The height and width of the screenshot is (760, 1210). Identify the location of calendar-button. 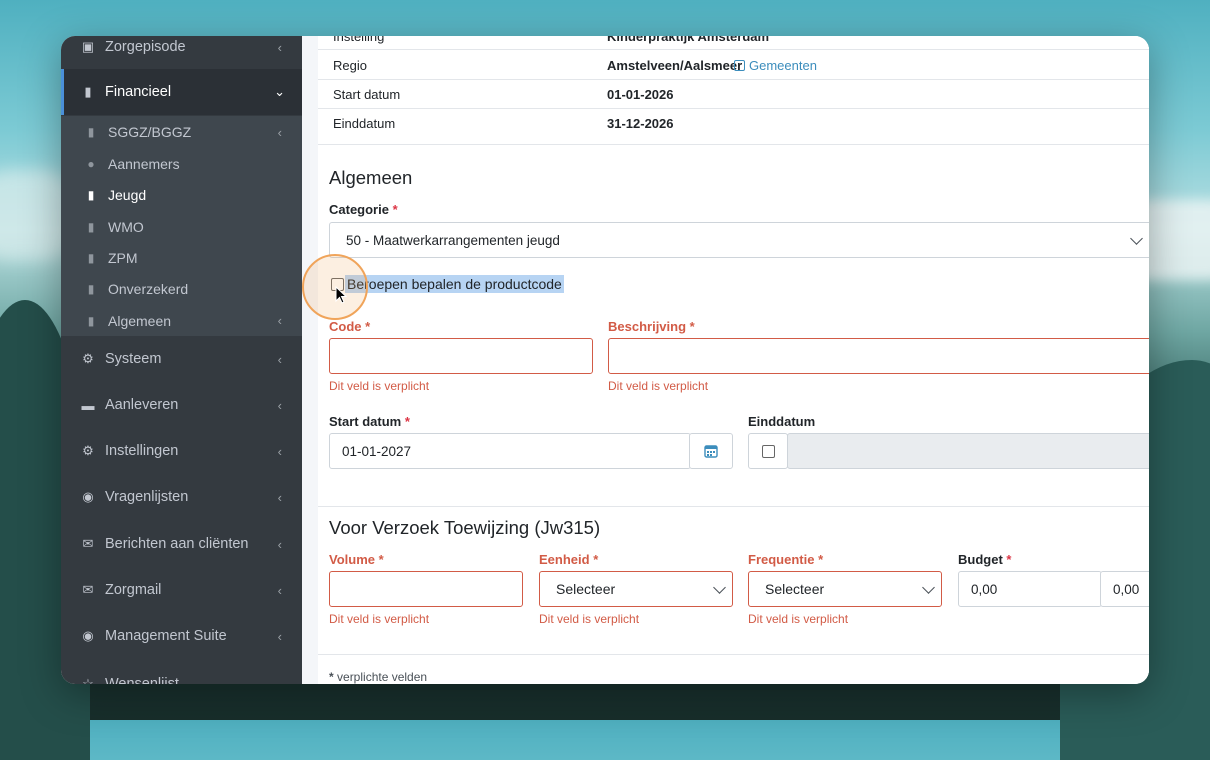
(711, 451).